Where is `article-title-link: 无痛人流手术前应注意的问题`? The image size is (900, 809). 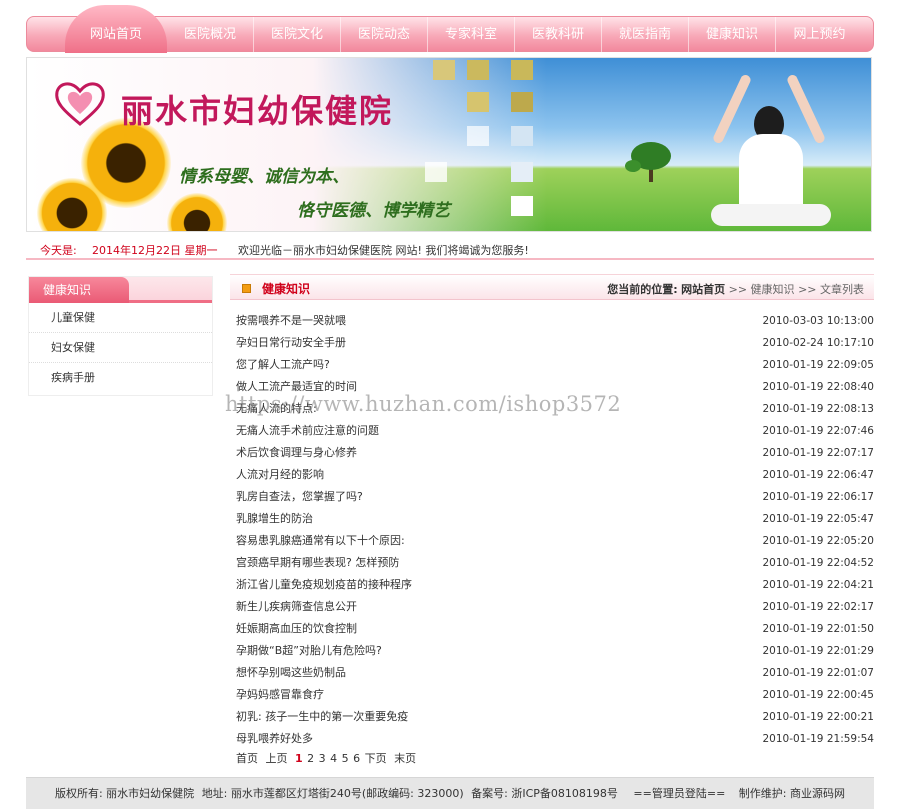 article-title-link: 无痛人流手术前应注意的问题 is located at coordinates (307, 431).